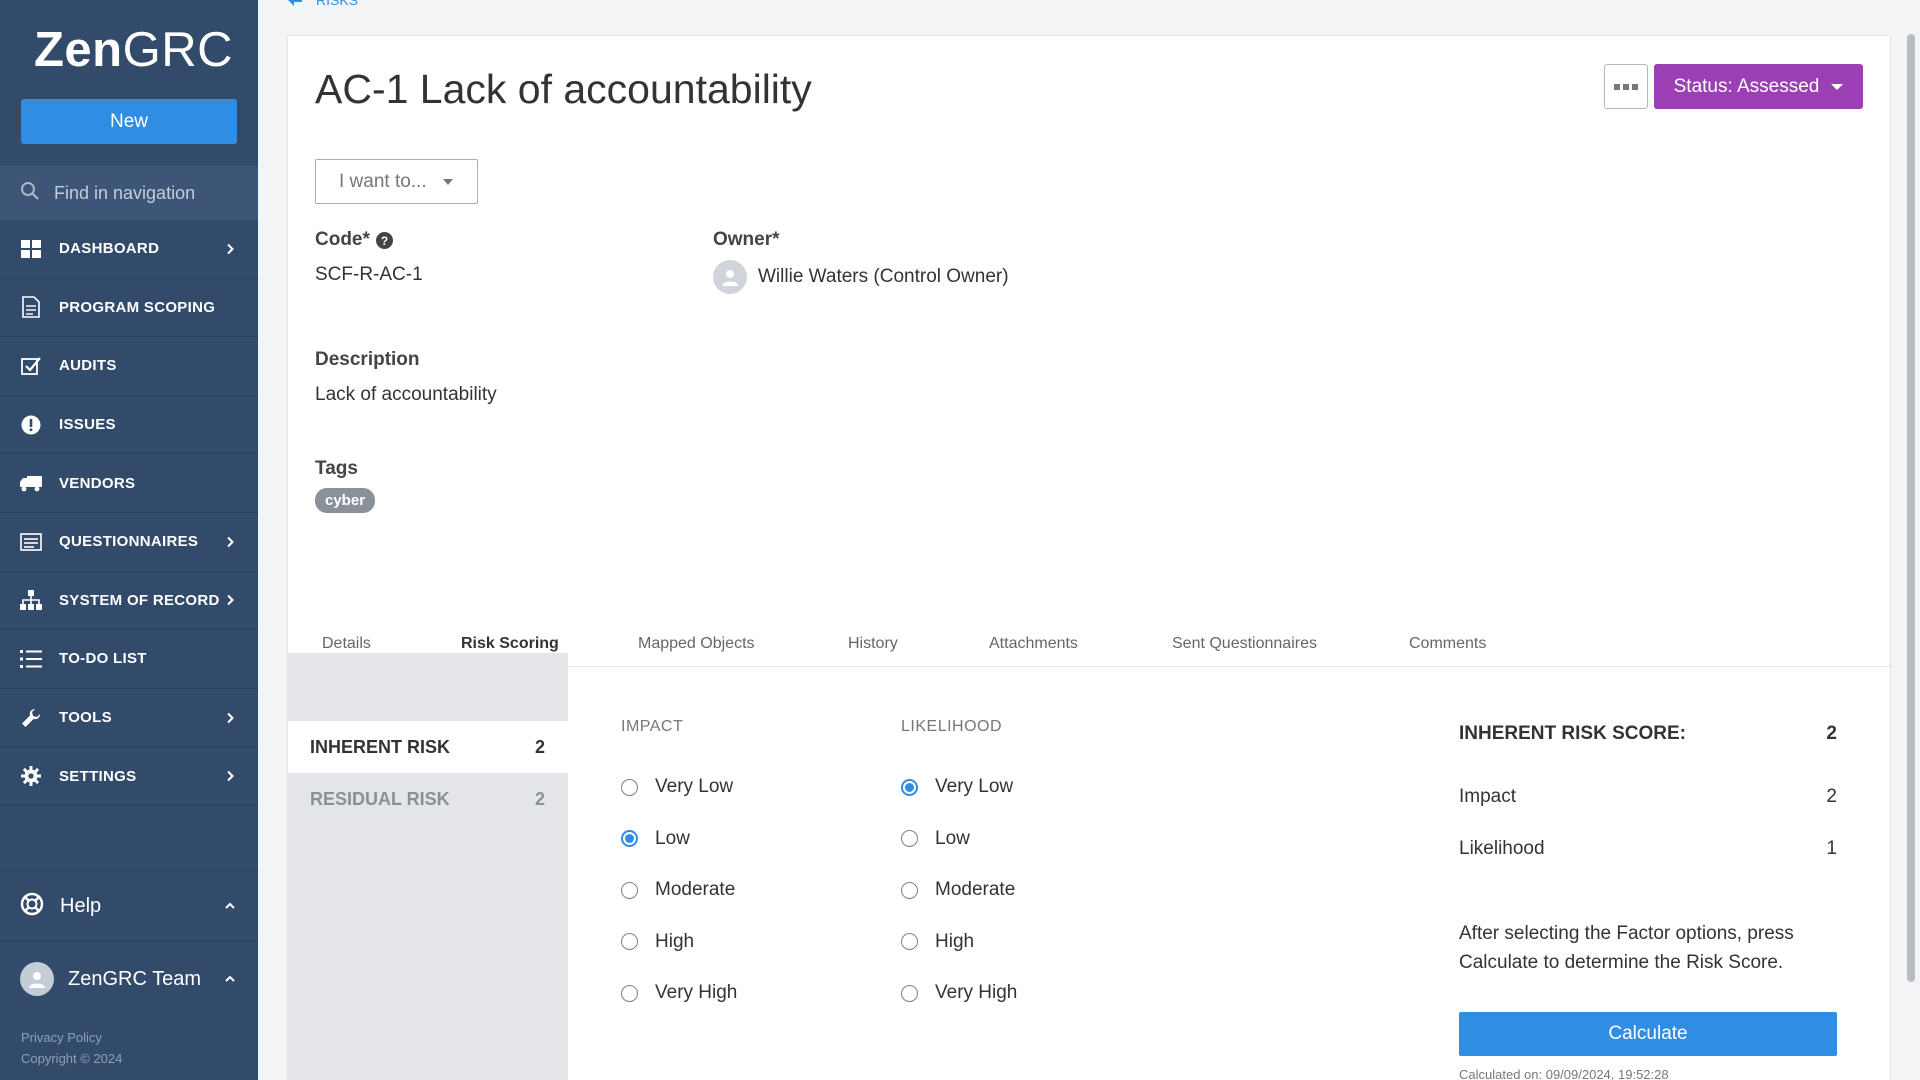 The width and height of the screenshot is (1920, 1080). What do you see at coordinates (952, 726) in the screenshot?
I see `likelihood-header: LIKELIHOOD` at bounding box center [952, 726].